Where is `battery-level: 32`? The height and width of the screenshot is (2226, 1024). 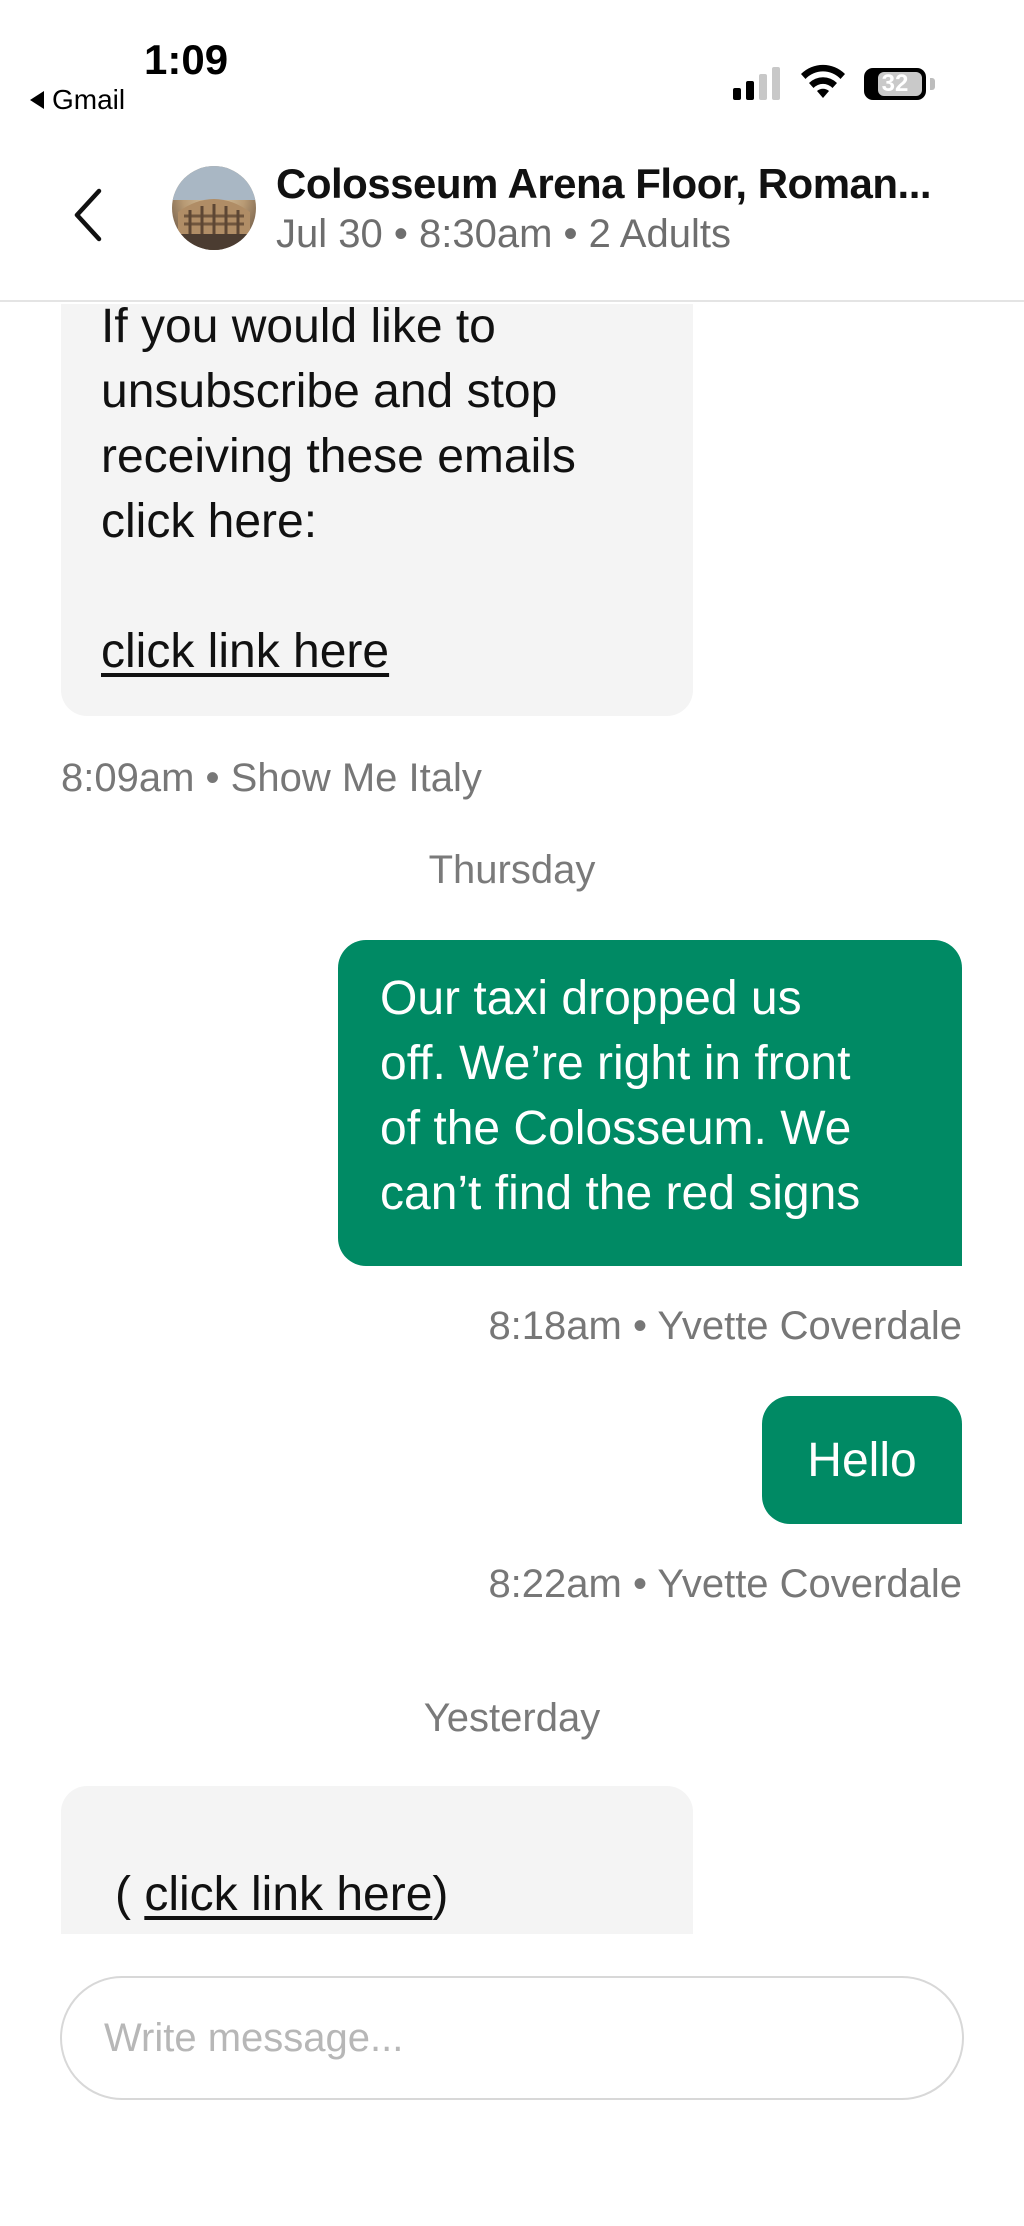
battery-level: 32 is located at coordinates (895, 83).